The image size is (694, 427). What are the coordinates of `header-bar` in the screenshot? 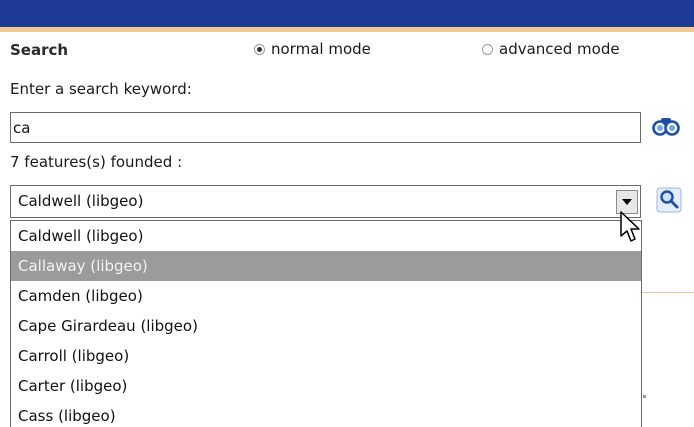 It's located at (347, 13).